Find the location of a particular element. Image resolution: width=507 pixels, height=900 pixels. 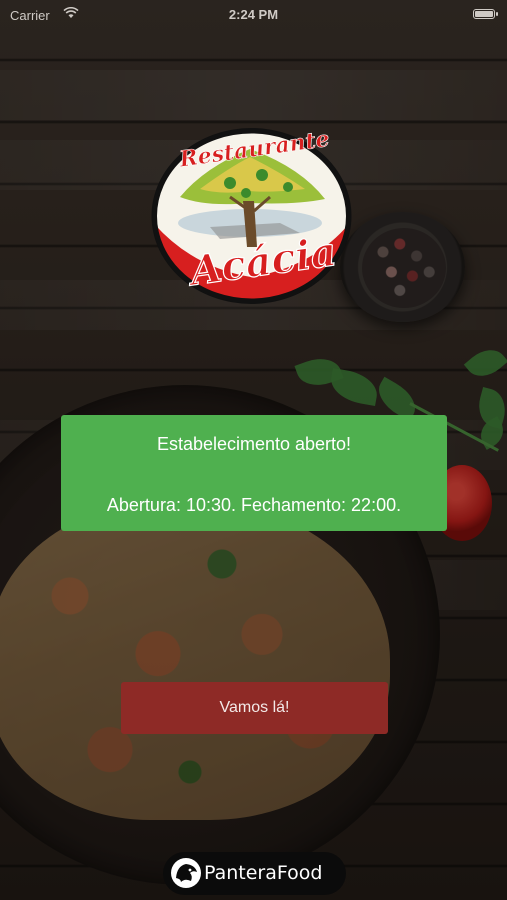

opening-hours-text: Abertura: 10:30. Fechamento: 22:00. is located at coordinates (254, 505).